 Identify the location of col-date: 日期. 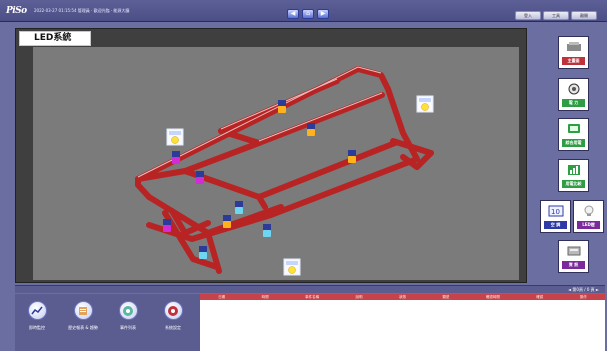
(222, 296).